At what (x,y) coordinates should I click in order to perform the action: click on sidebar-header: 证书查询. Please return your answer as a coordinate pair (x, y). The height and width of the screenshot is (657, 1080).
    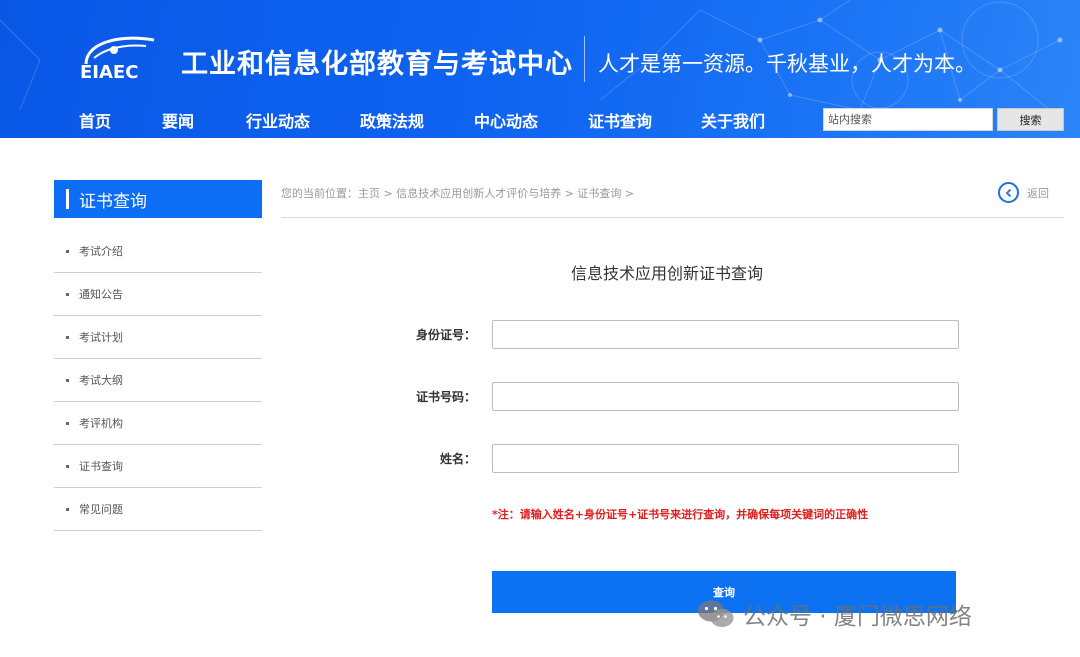
    Looking at the image, I should click on (158, 199).